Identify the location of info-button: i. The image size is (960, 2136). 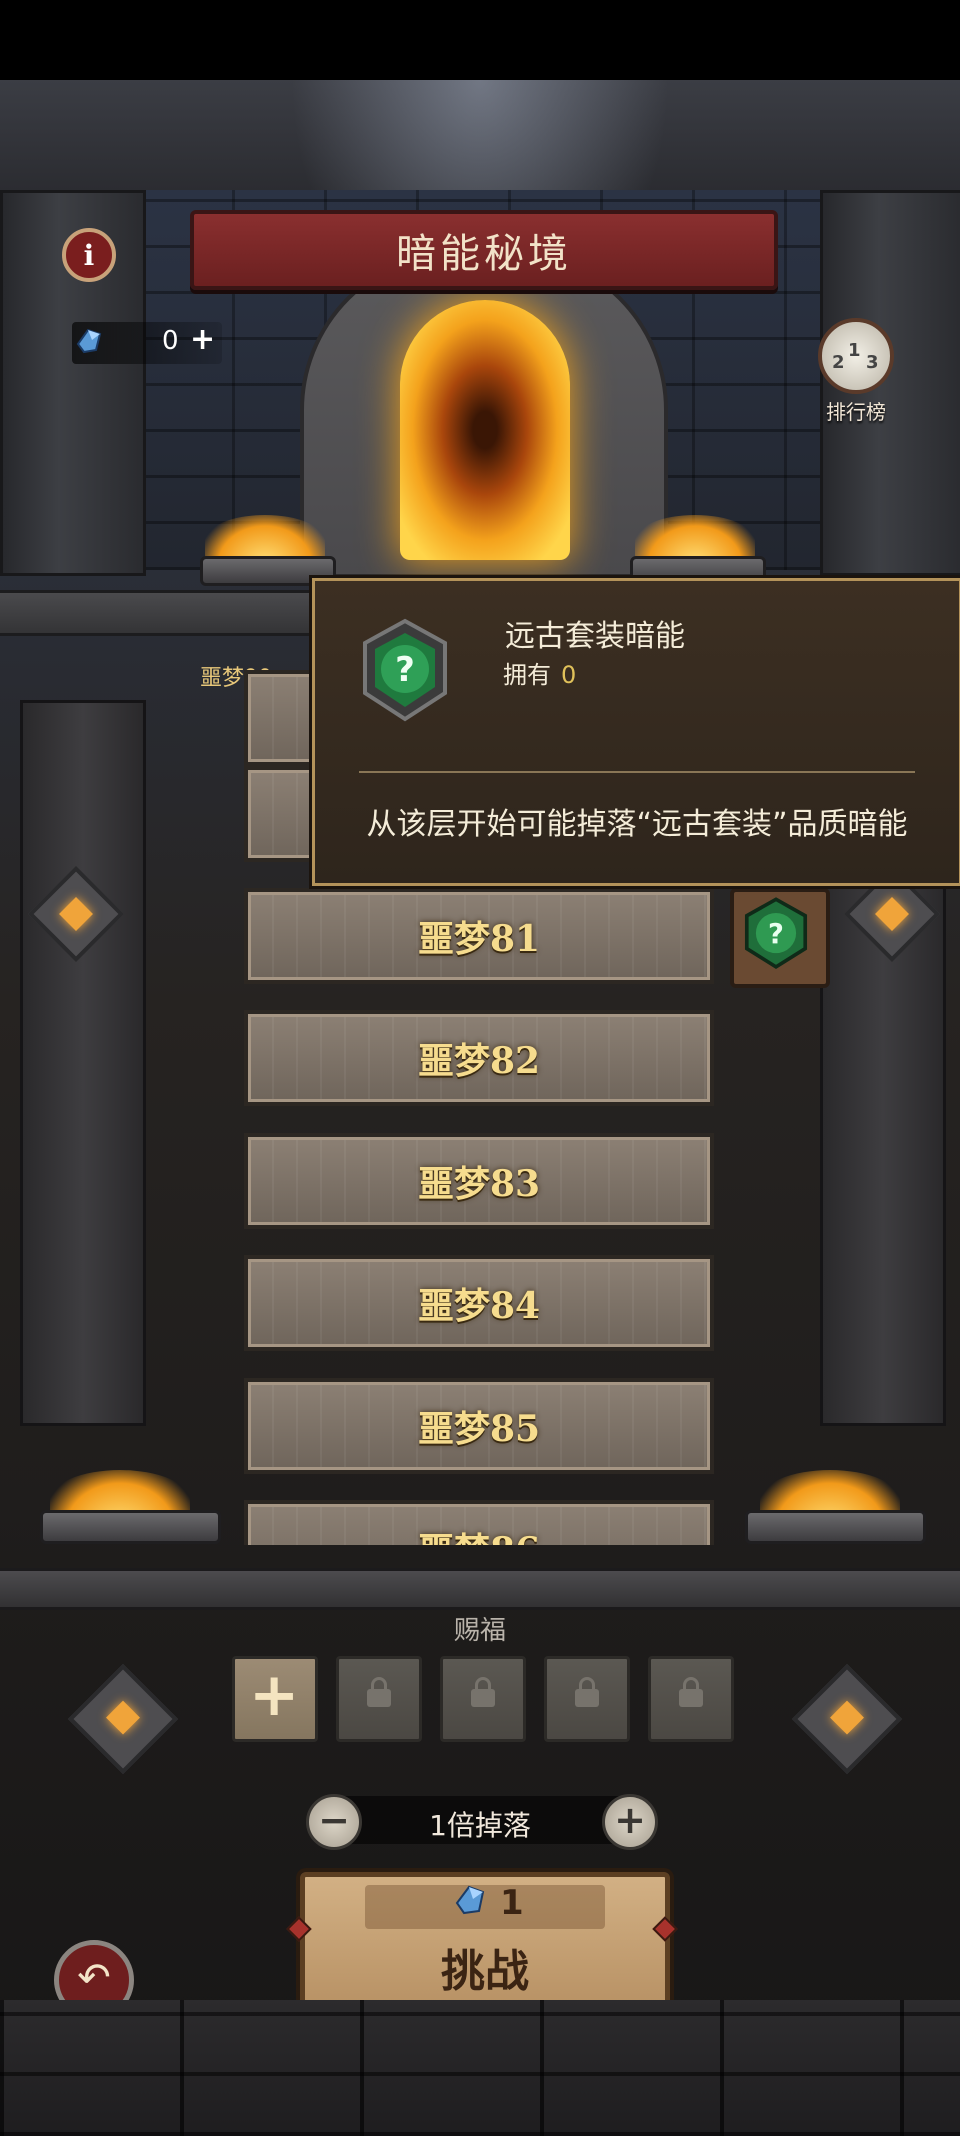
(89, 255).